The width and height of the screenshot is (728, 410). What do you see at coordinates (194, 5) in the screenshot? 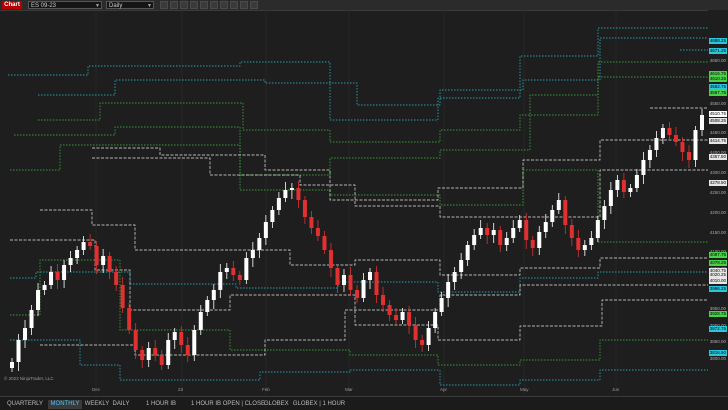
I see `zoom-icon` at bounding box center [194, 5].